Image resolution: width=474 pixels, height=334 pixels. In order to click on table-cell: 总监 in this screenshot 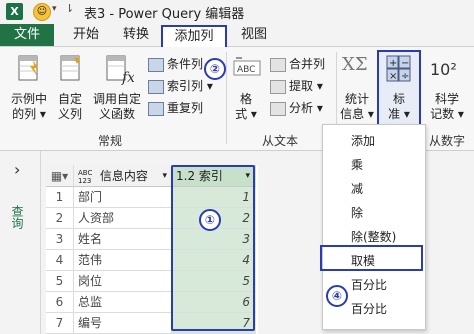, I will do `click(123, 302)`.